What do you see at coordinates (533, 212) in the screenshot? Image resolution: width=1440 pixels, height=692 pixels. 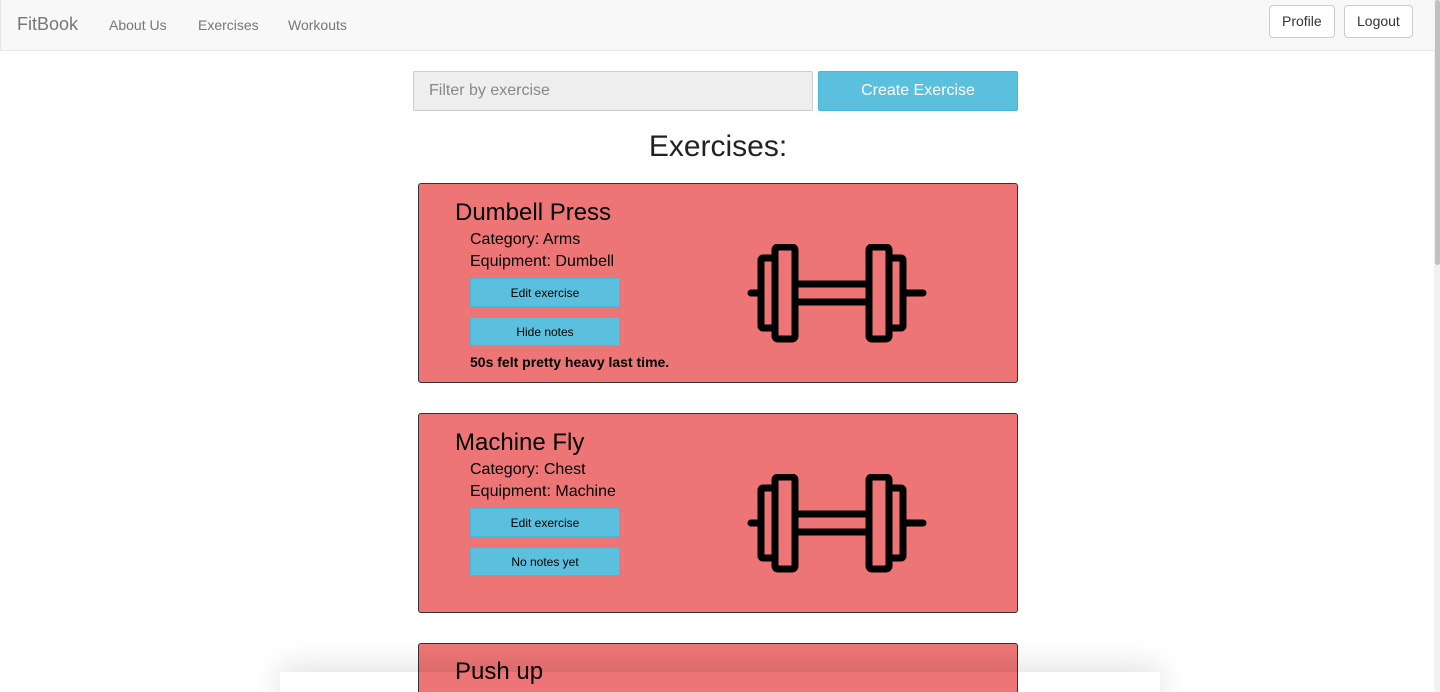 I see `exercise-name: Dumbell Press` at bounding box center [533, 212].